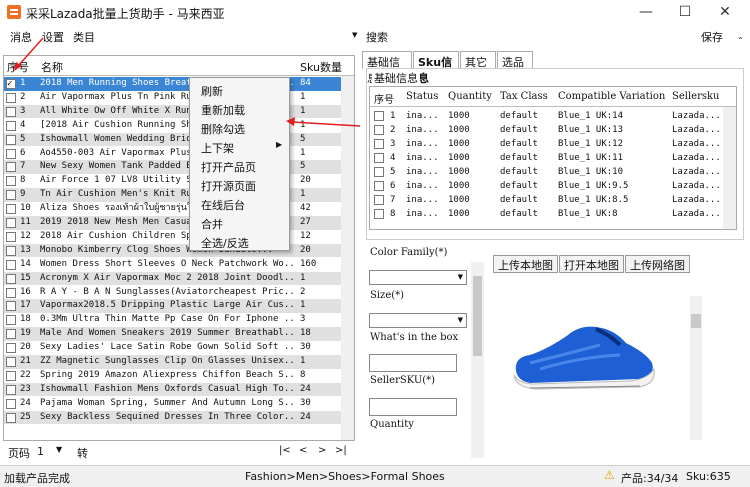  Describe the element at coordinates (515, 60) in the screenshot. I see `tab-product-select: 选品` at that location.